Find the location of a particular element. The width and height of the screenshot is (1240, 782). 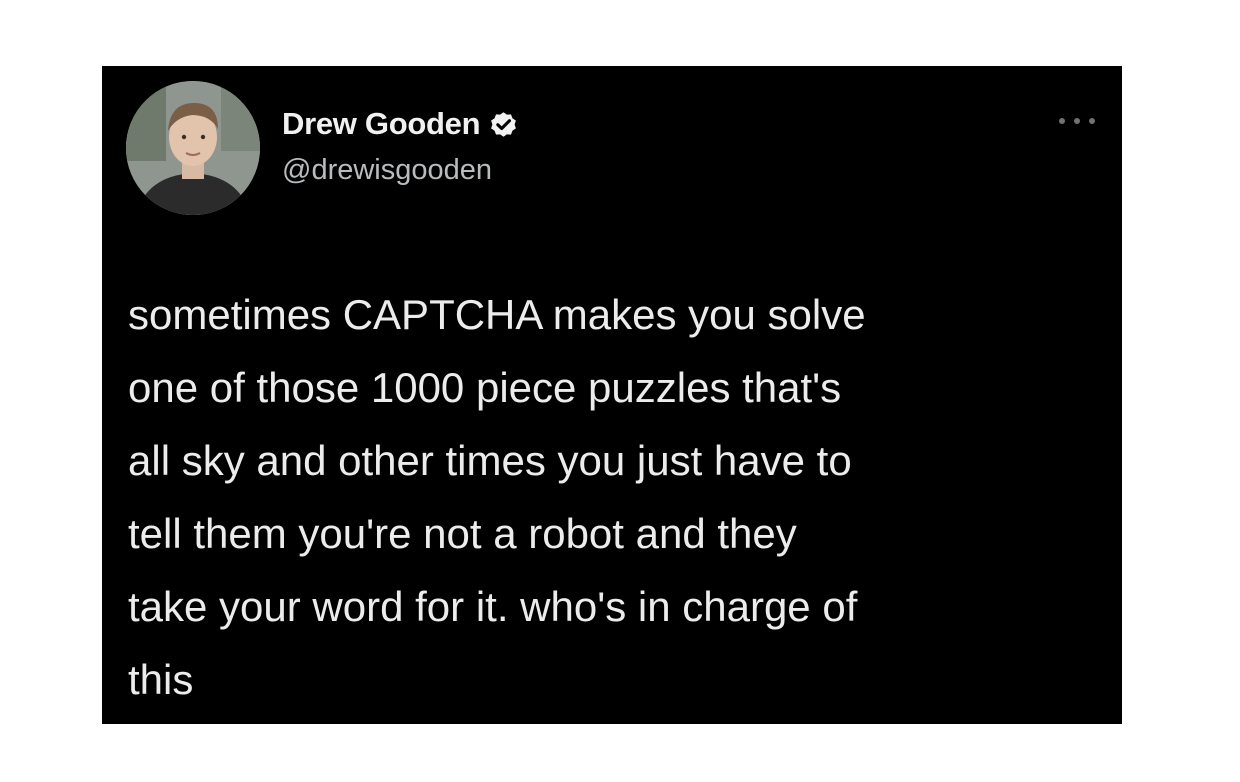

avatar is located at coordinates (193, 148).